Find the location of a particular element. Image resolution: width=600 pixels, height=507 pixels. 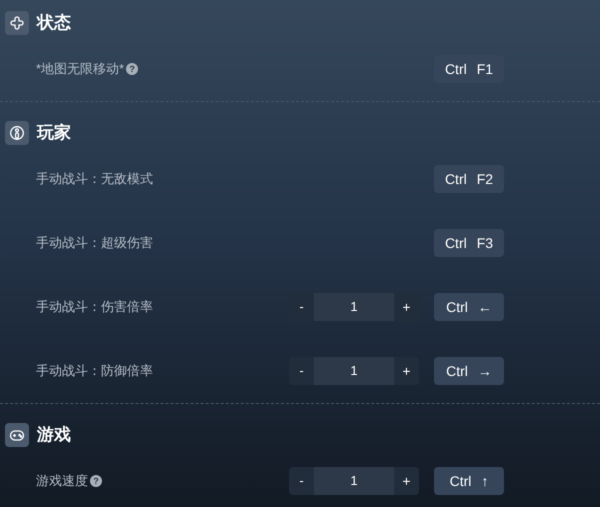

person-icon is located at coordinates (17, 133).